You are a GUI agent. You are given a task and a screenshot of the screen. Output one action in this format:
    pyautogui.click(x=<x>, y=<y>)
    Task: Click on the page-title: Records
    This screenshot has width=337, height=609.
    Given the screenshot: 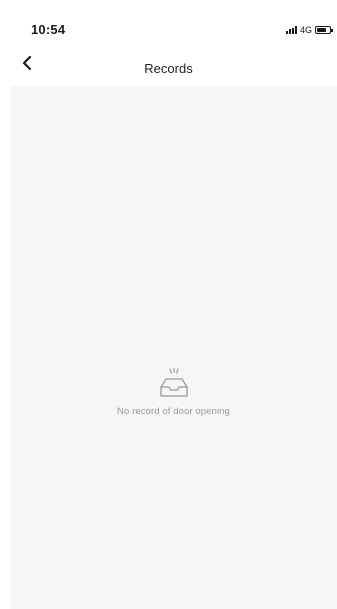 What is the action you would take?
    pyautogui.click(x=168, y=68)
    